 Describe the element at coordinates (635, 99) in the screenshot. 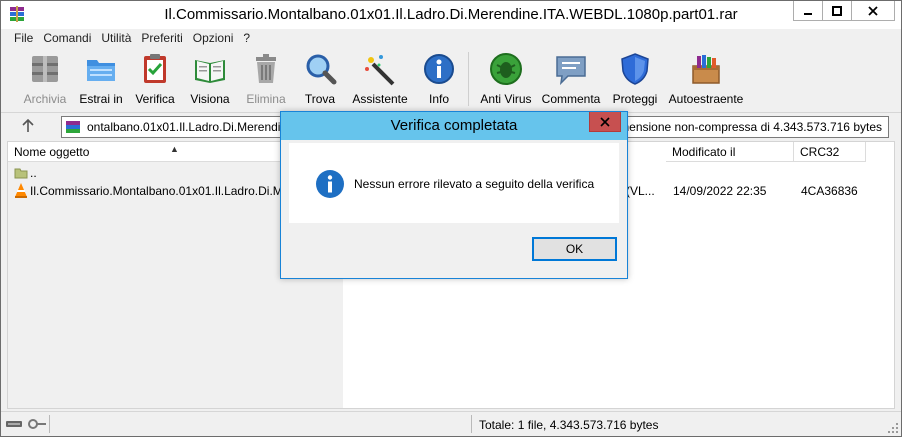

I see `toolbar-protect-label: Proteggi` at that location.